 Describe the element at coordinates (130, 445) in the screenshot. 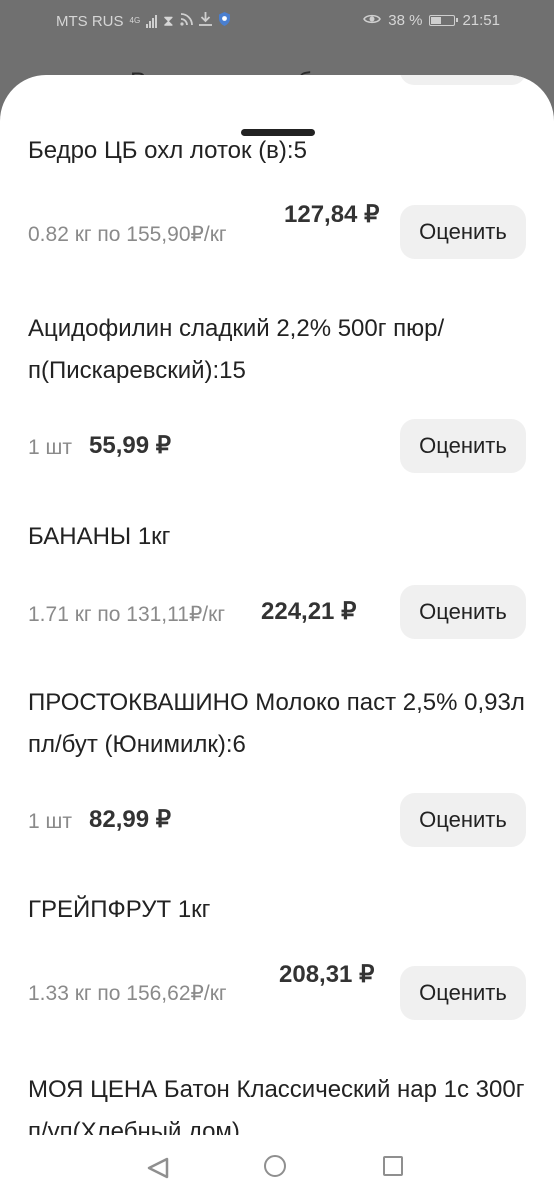

I see `item-price: 55,99 ₽` at that location.